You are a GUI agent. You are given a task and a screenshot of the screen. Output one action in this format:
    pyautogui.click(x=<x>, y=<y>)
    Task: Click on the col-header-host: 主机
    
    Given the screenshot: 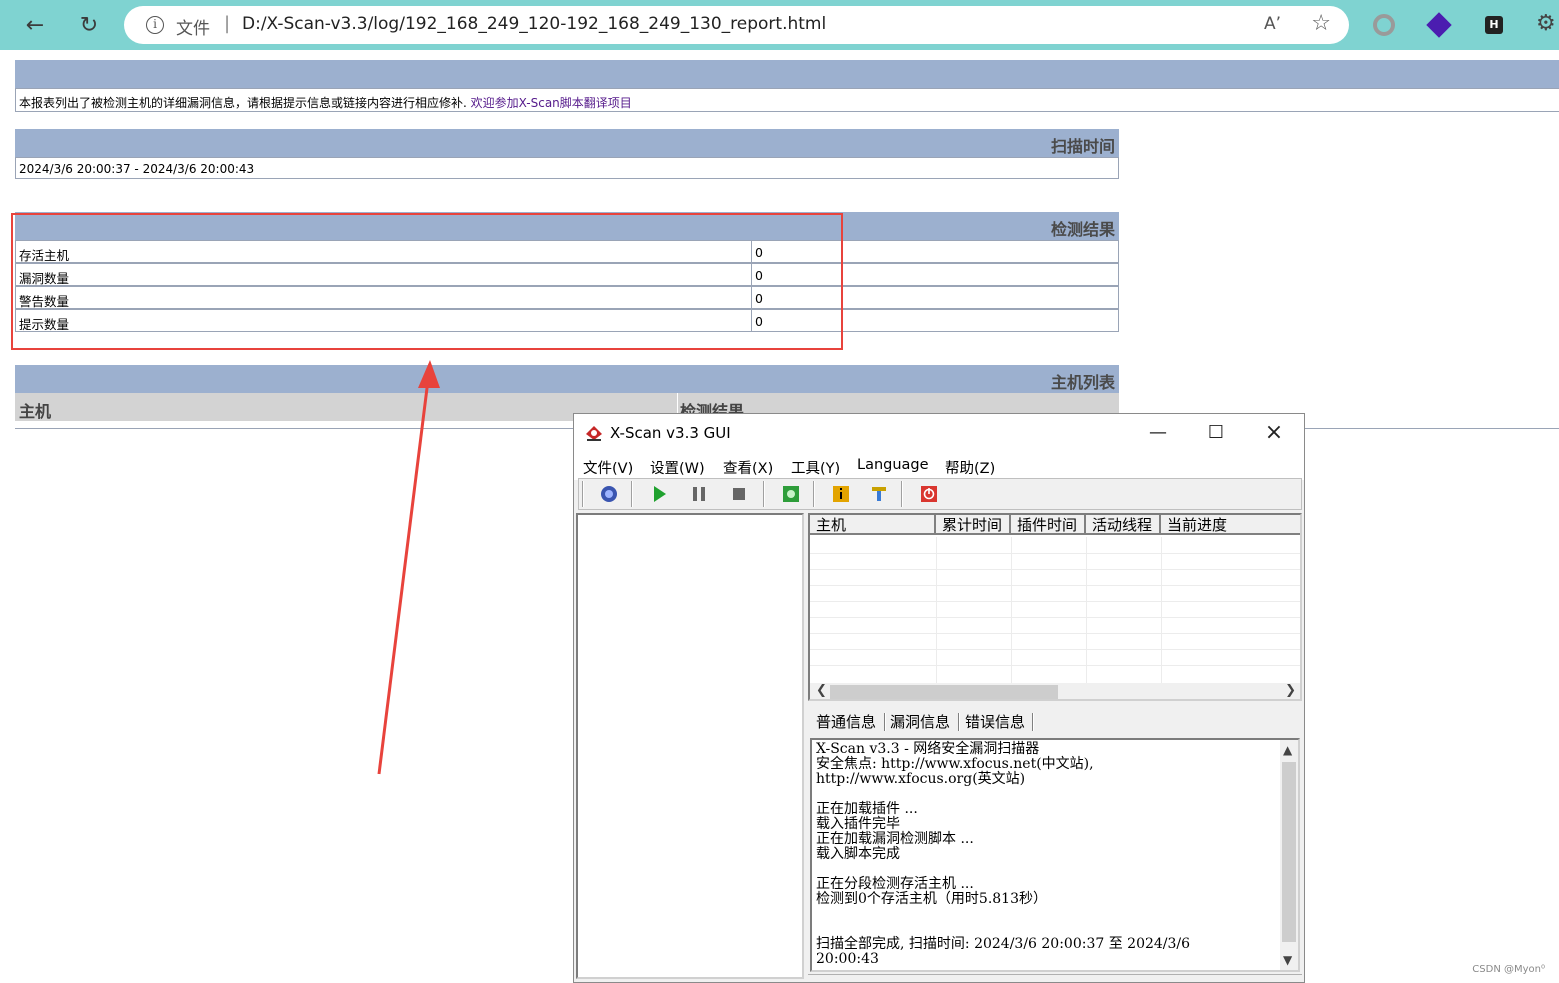 What is the action you would take?
    pyautogui.click(x=873, y=525)
    